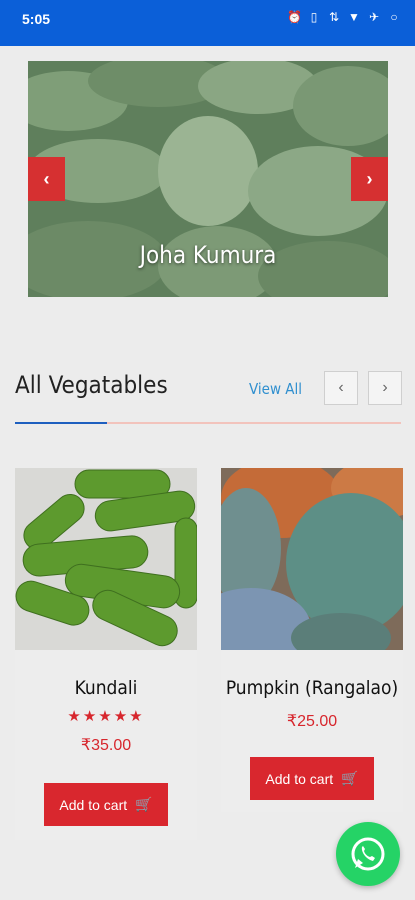 Image resolution: width=415 pixels, height=900 pixels. Describe the element at coordinates (91, 385) in the screenshot. I see `section-title: All Vegatables` at that location.